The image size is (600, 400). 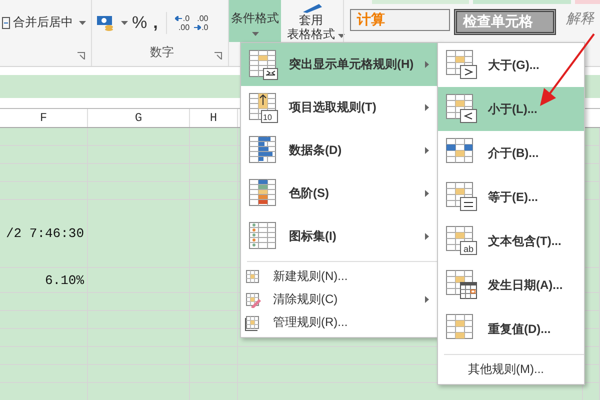 What do you see at coordinates (580, 19) in the screenshot?
I see `cell-style: 解释` at bounding box center [580, 19].